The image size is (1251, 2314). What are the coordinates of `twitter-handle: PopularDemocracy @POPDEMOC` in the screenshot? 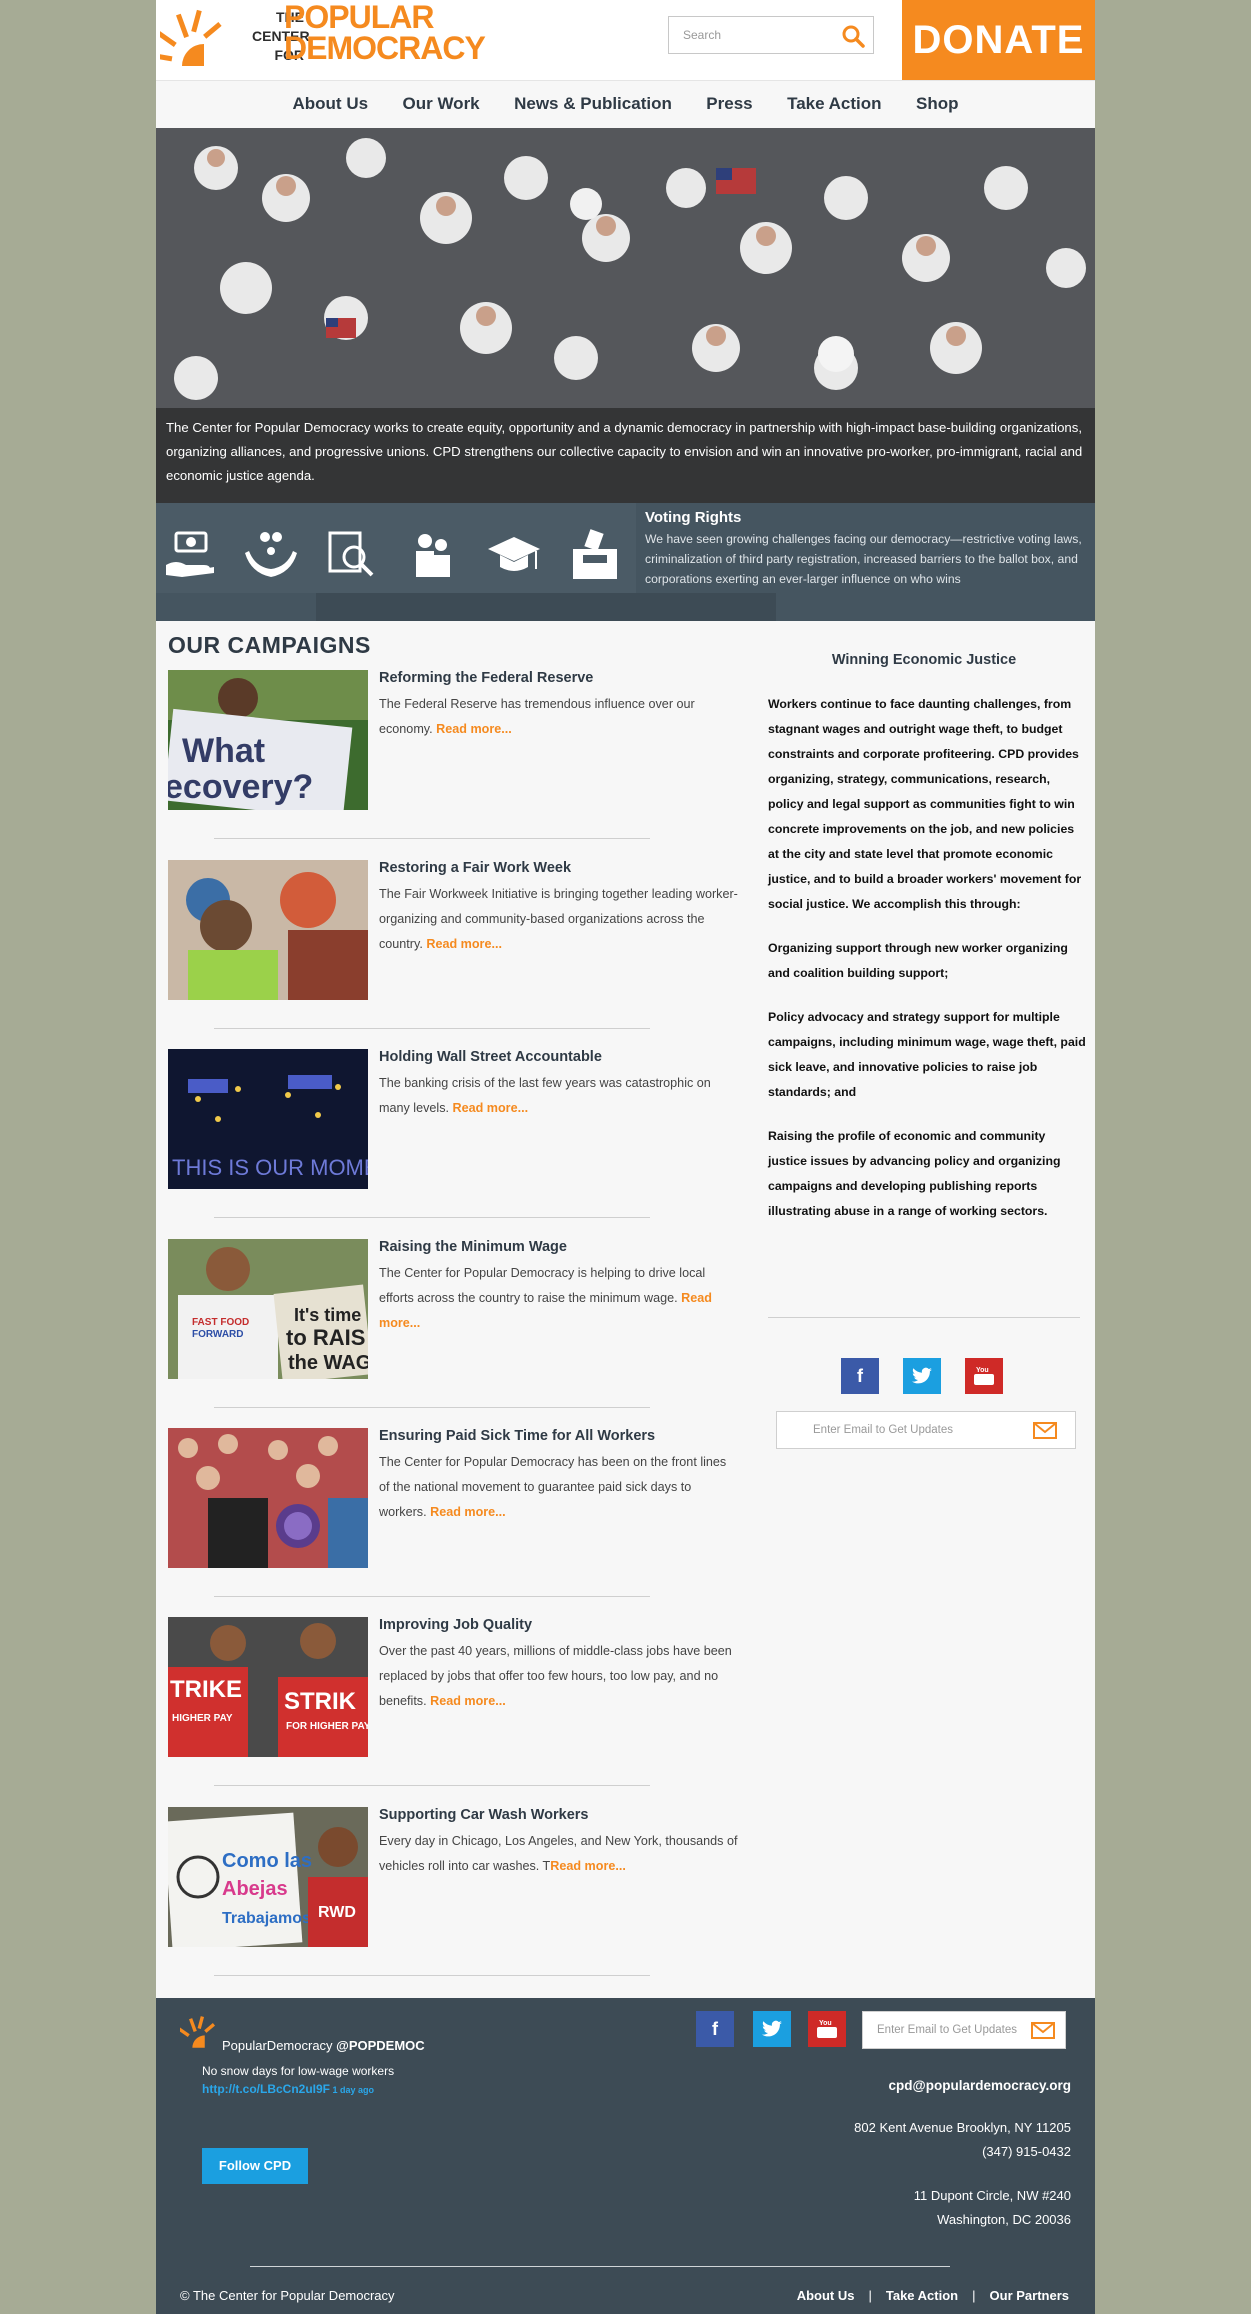 It's located at (323, 2045).